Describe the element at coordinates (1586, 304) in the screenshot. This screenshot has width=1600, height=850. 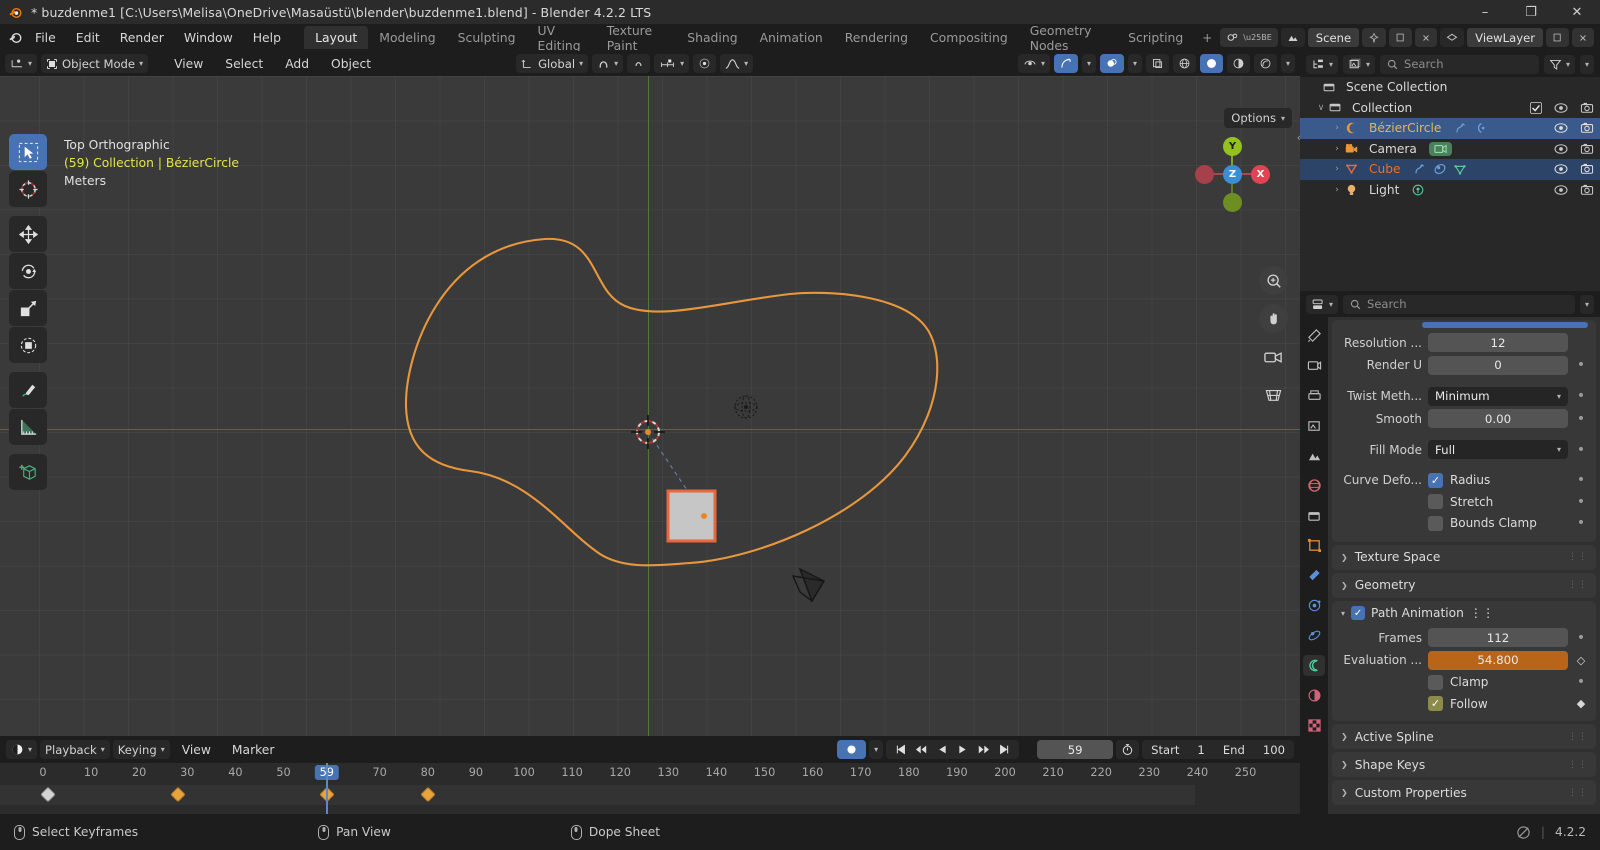
I see `properties-options-dropdown: ▾` at that location.